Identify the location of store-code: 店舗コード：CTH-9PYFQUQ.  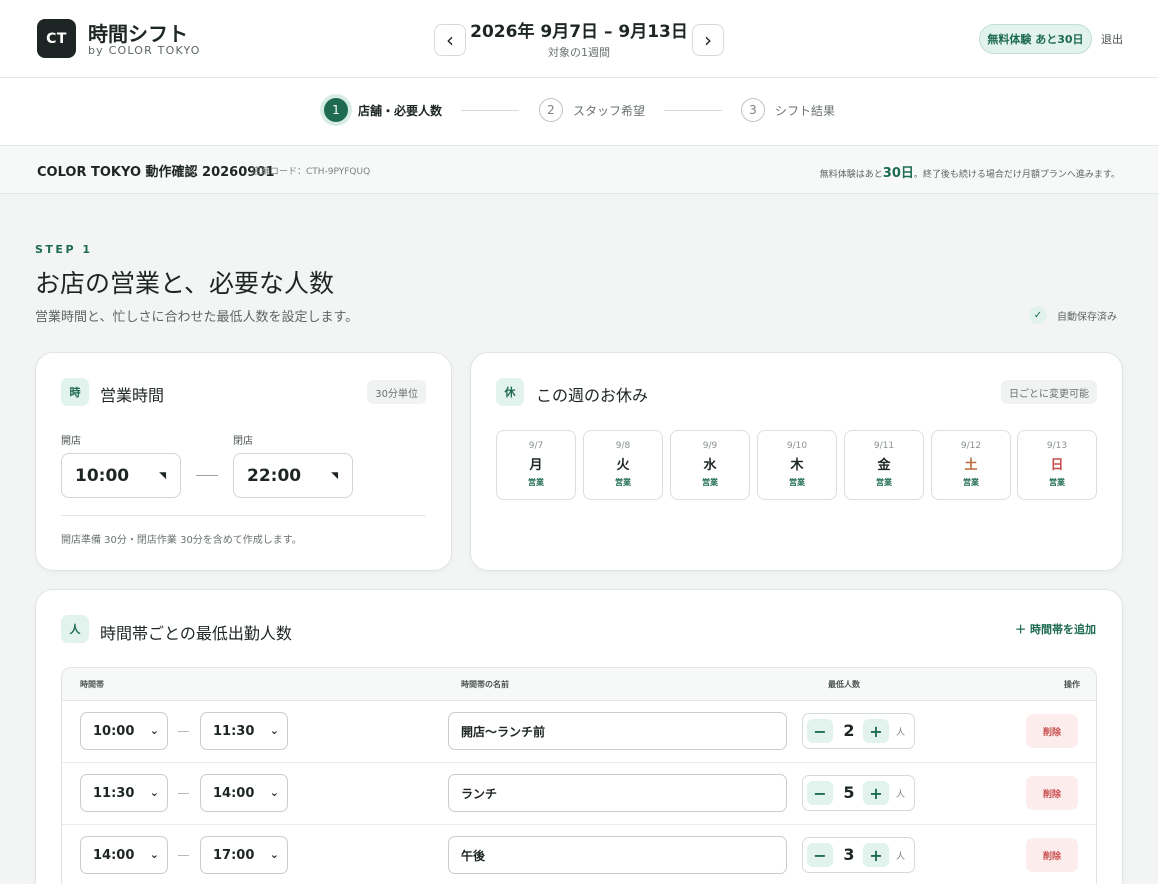
(311, 172).